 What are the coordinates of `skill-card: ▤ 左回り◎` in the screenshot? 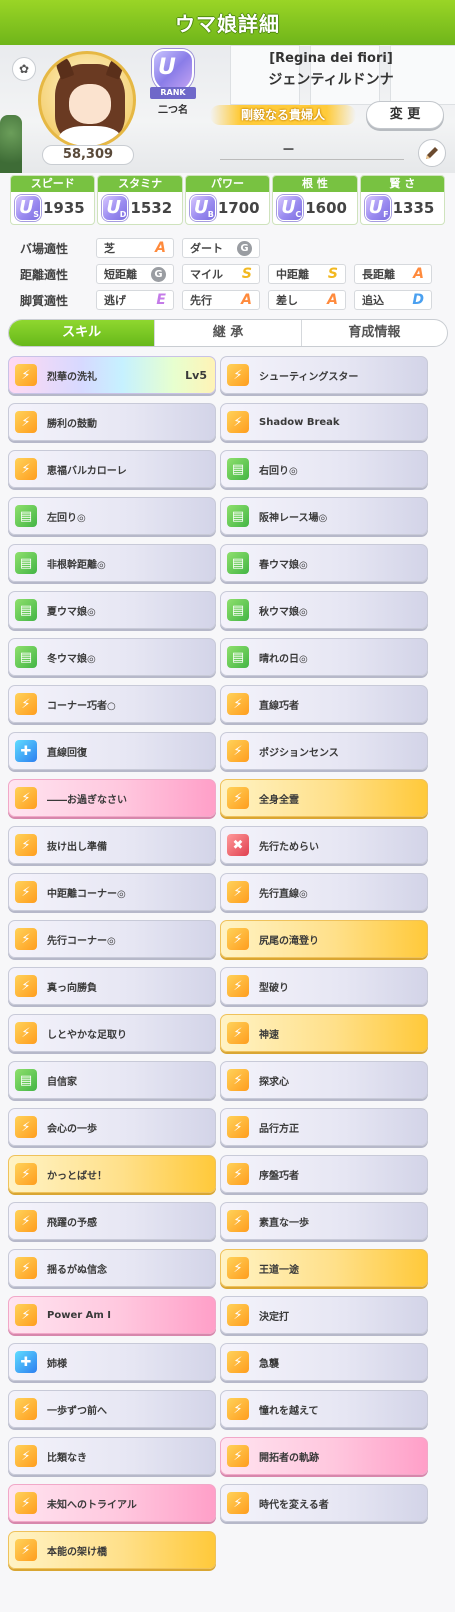 It's located at (112, 516).